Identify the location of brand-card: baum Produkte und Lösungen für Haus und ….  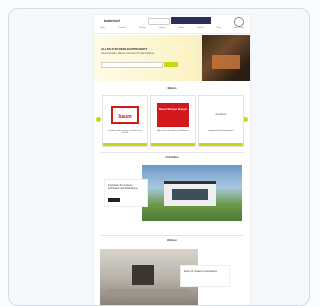
(125, 121).